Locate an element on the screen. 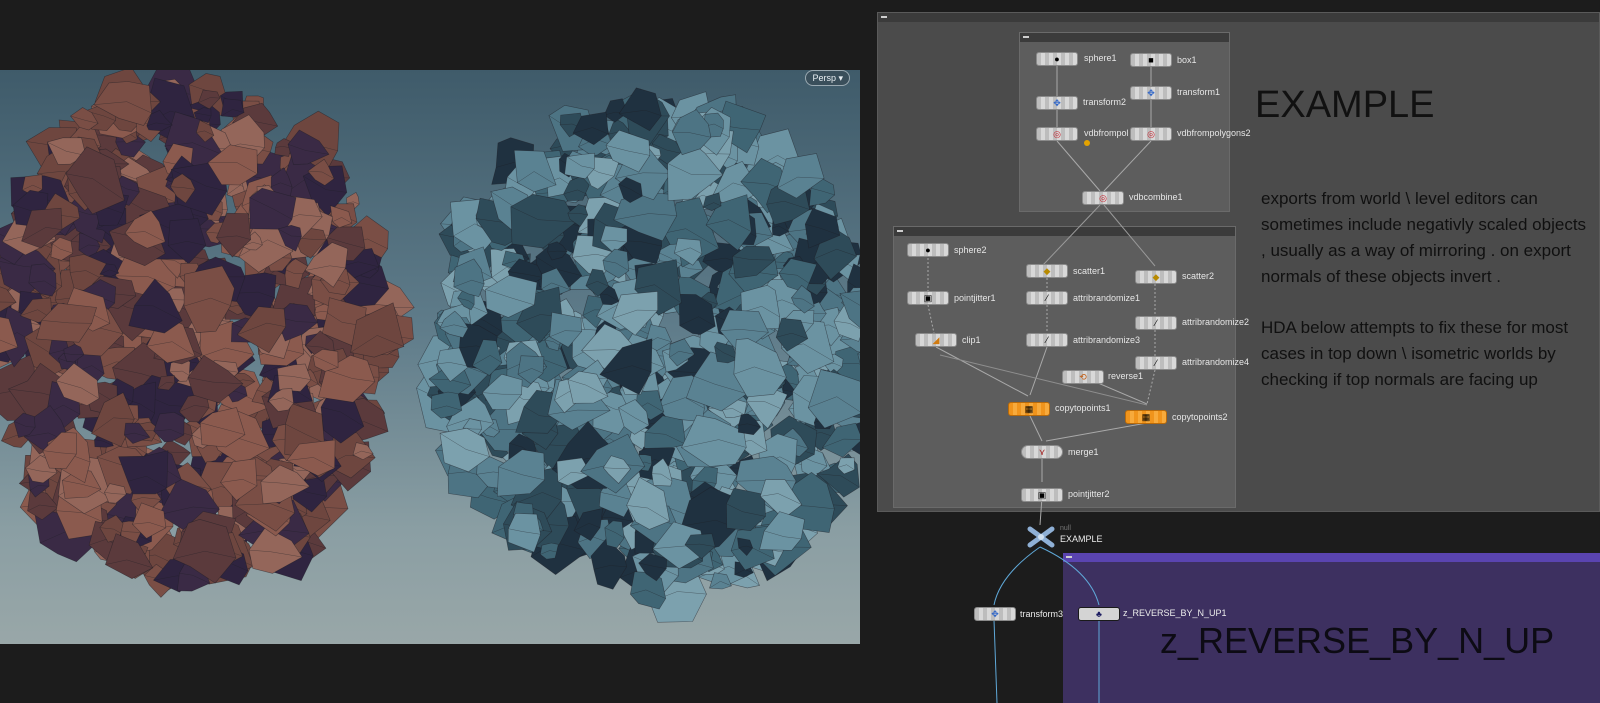 Image resolution: width=1600 pixels, height=703 pixels. node-pointjitter2: ▣ is located at coordinates (1042, 495).